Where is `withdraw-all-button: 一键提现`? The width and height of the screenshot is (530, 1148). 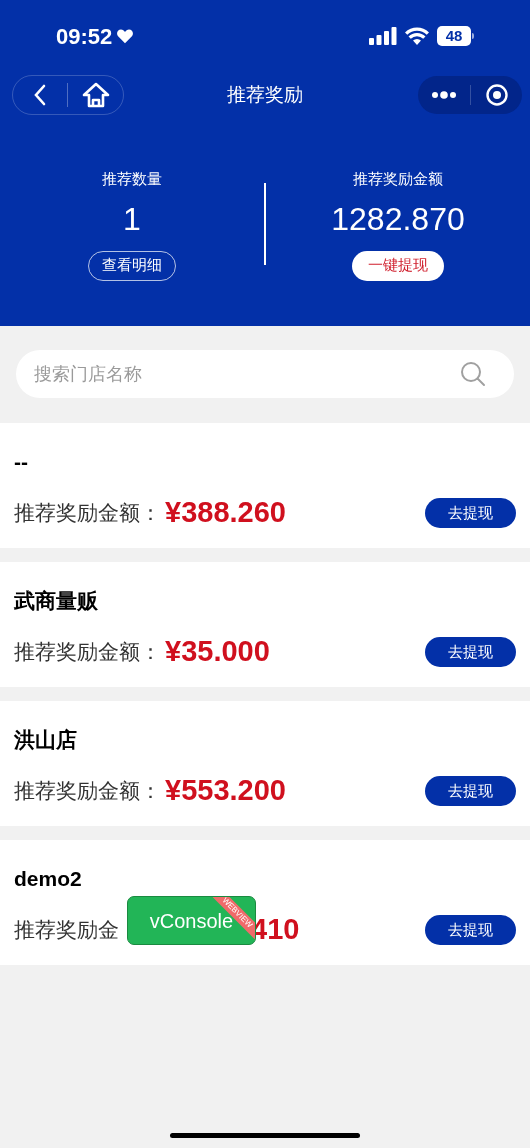
withdraw-all-button: 一键提现 is located at coordinates (398, 265).